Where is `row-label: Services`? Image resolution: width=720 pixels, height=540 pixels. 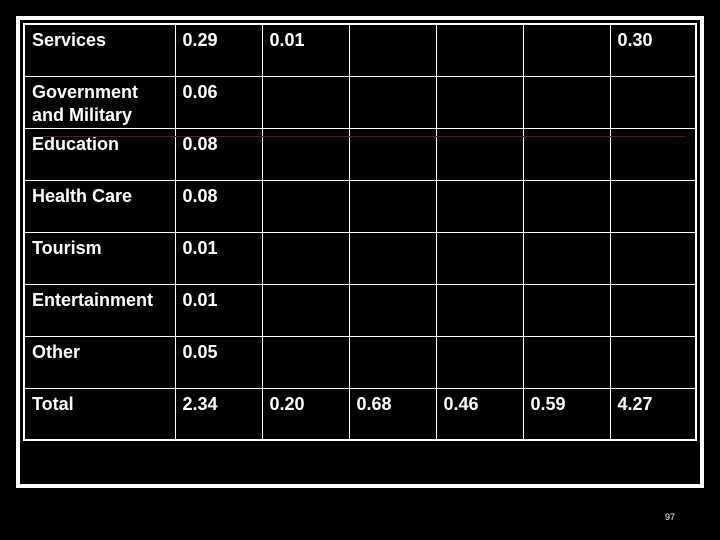 row-label: Services is located at coordinates (99, 50).